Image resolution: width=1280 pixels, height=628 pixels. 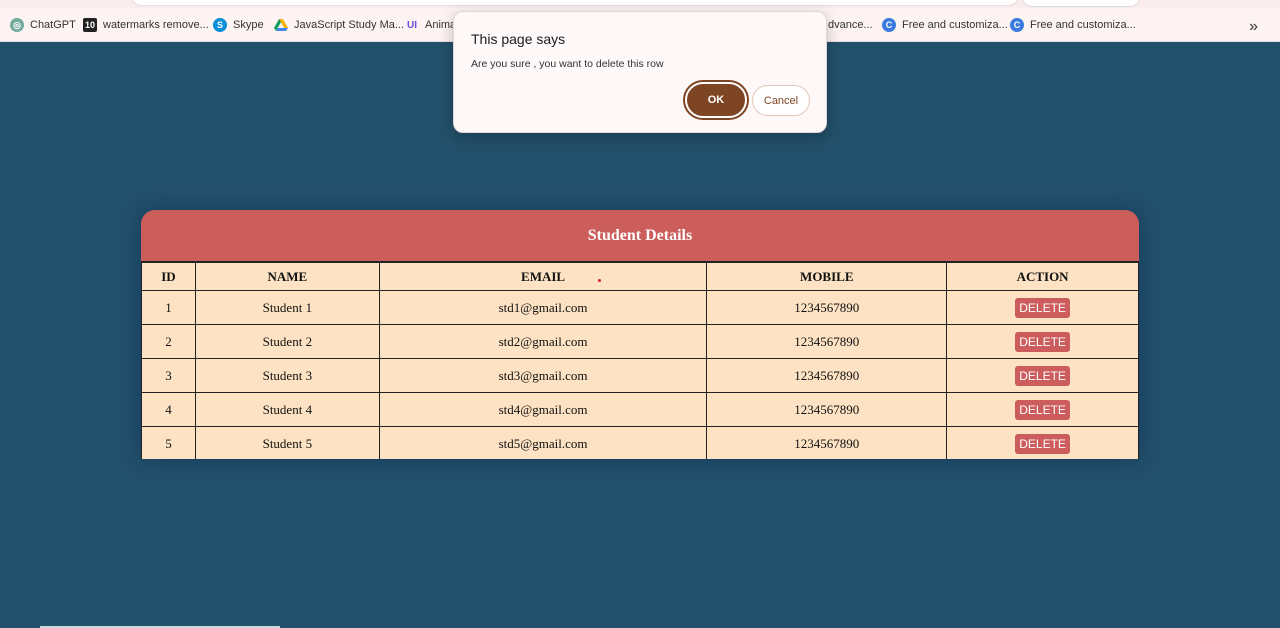 What do you see at coordinates (53, 25) in the screenshot?
I see `bookmark-label: ChatGPT` at bounding box center [53, 25].